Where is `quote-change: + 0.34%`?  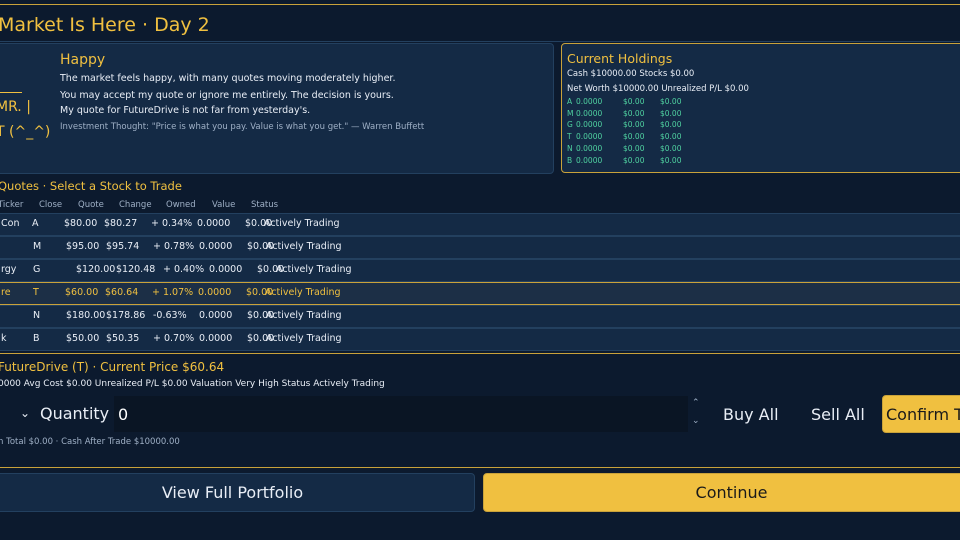 quote-change: + 0.34% is located at coordinates (172, 223).